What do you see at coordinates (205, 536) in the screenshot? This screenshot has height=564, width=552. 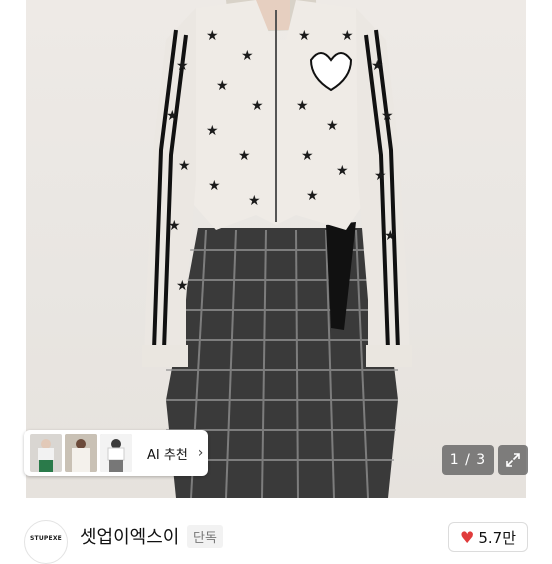 I see `exclusive-badge: 단독` at bounding box center [205, 536].